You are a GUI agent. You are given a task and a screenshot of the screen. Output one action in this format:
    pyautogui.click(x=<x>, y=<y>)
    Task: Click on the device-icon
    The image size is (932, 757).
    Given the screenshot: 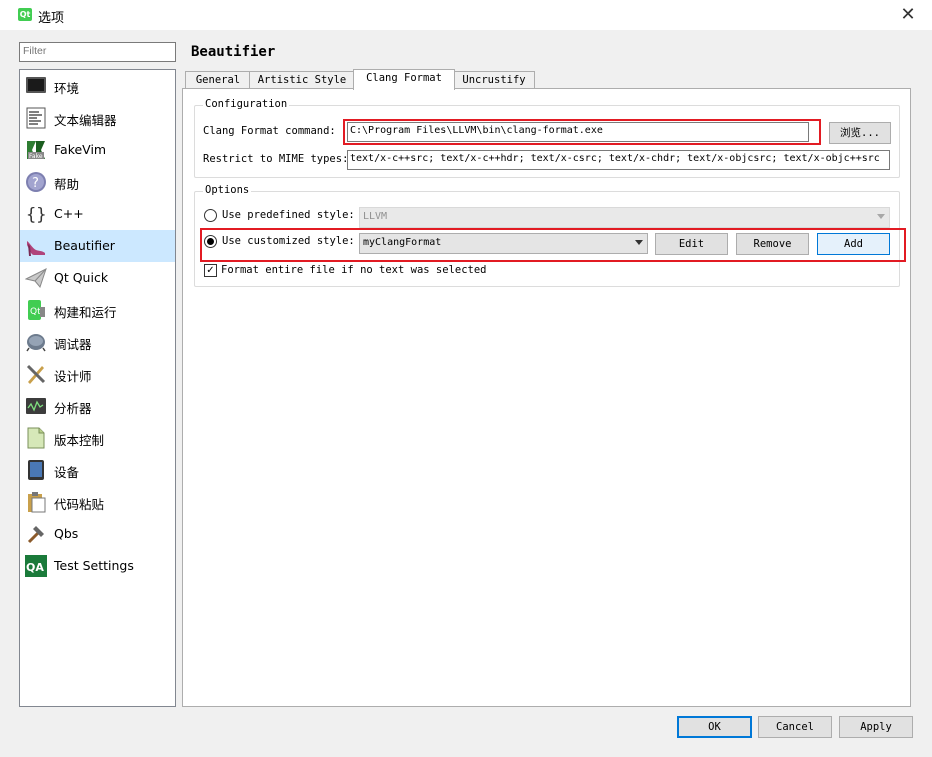 What is the action you would take?
    pyautogui.click(x=36, y=470)
    